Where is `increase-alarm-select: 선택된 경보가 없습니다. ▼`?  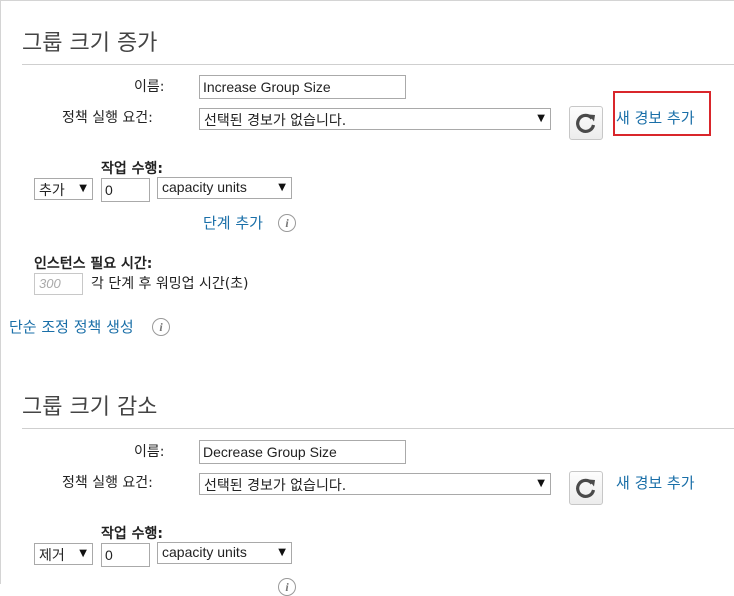 increase-alarm-select: 선택된 경보가 없습니다. ▼ is located at coordinates (375, 119).